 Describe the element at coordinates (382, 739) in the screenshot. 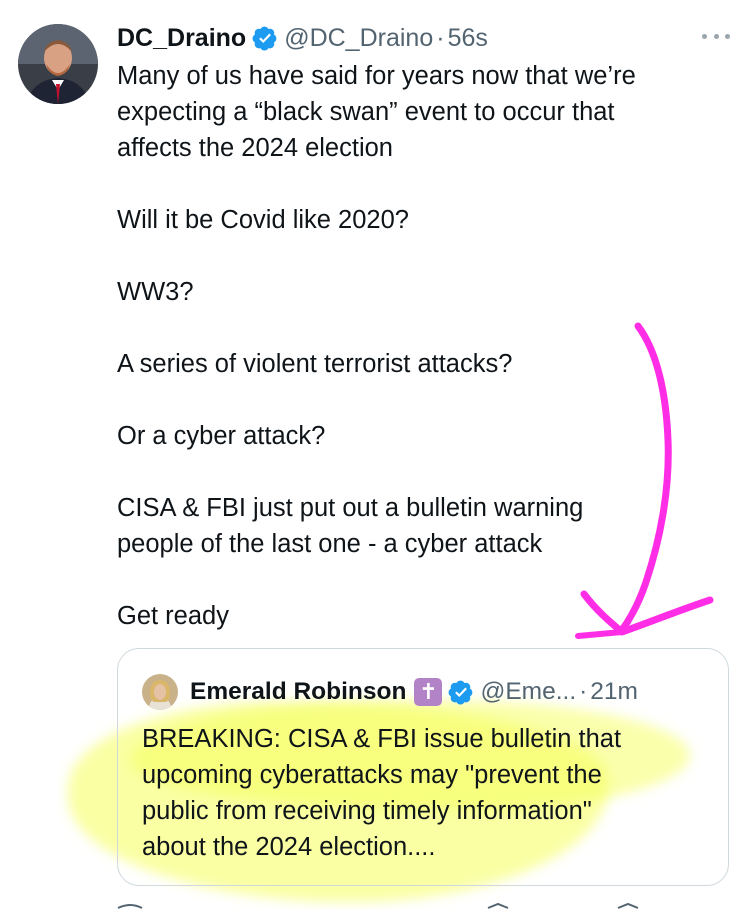

I see `quoted-line: BREAKING: CISA & FBI issue bulletin that` at that location.